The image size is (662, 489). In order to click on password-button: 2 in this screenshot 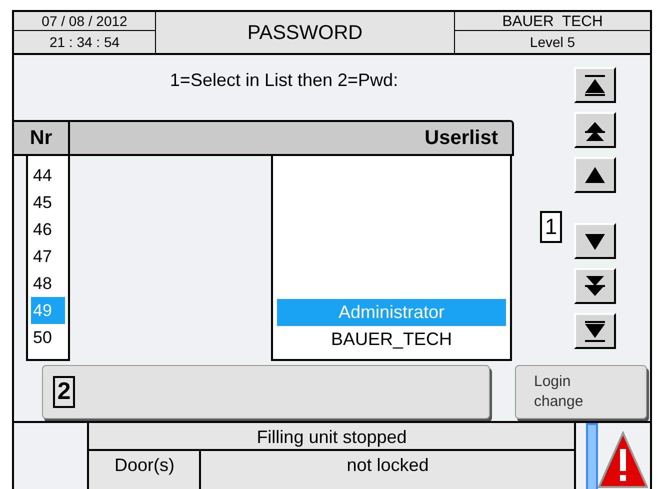, I will do `click(266, 392)`.